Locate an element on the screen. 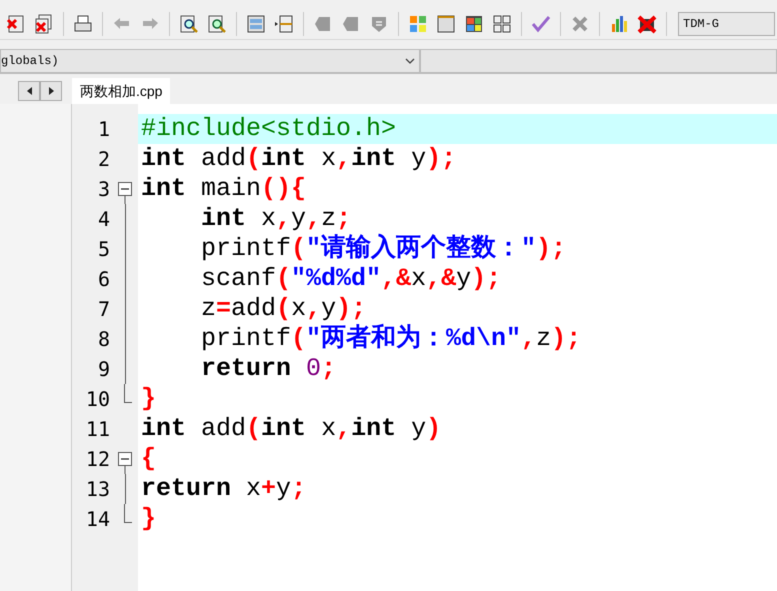 The image size is (777, 591). printer-icon is located at coordinates (83, 24).